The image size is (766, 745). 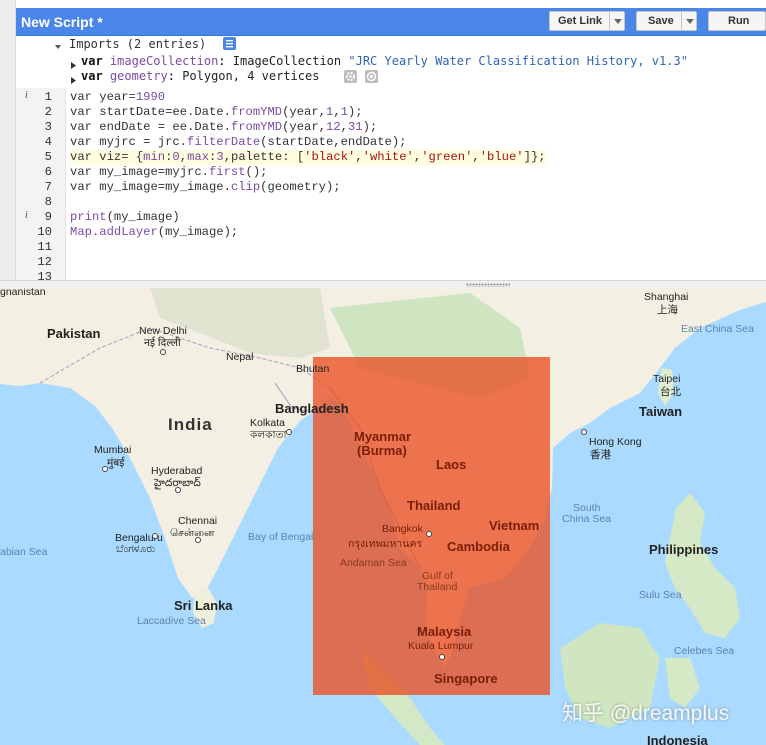 I want to click on label-kuala-lumpur: Kuala Lumpur, so click(x=441, y=646).